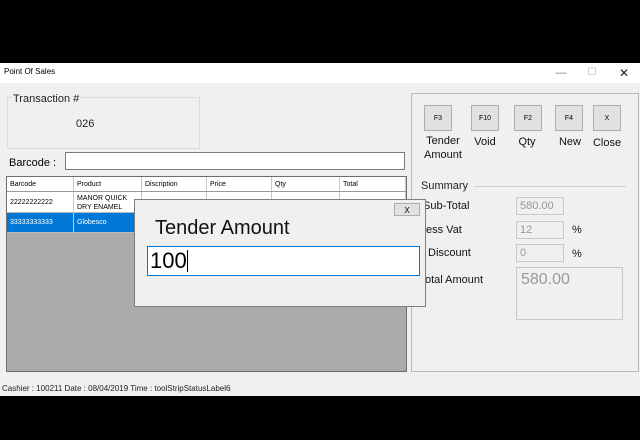  What do you see at coordinates (283, 261) in the screenshot?
I see `tender-amount-input: 100` at bounding box center [283, 261].